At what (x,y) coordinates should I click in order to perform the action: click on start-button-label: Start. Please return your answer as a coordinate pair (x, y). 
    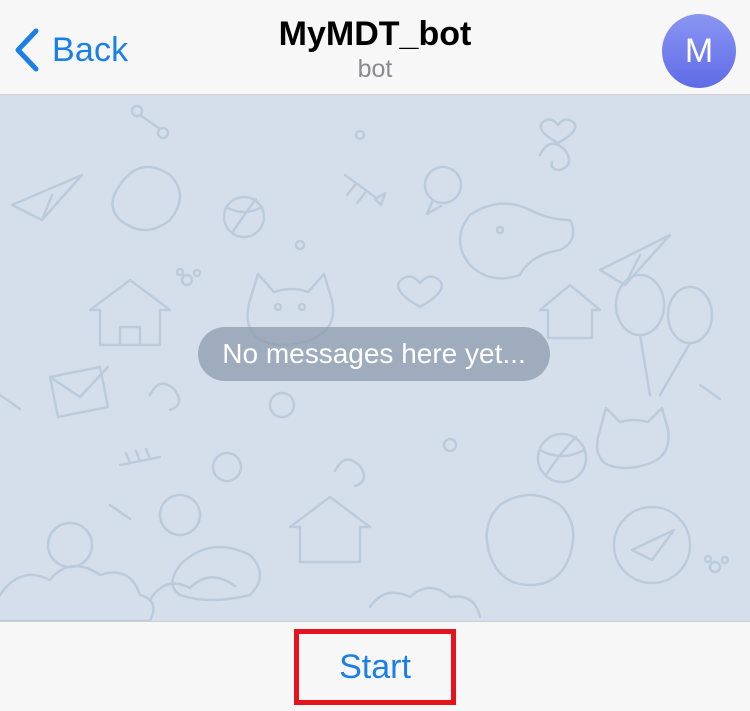
    Looking at the image, I should click on (375, 666).